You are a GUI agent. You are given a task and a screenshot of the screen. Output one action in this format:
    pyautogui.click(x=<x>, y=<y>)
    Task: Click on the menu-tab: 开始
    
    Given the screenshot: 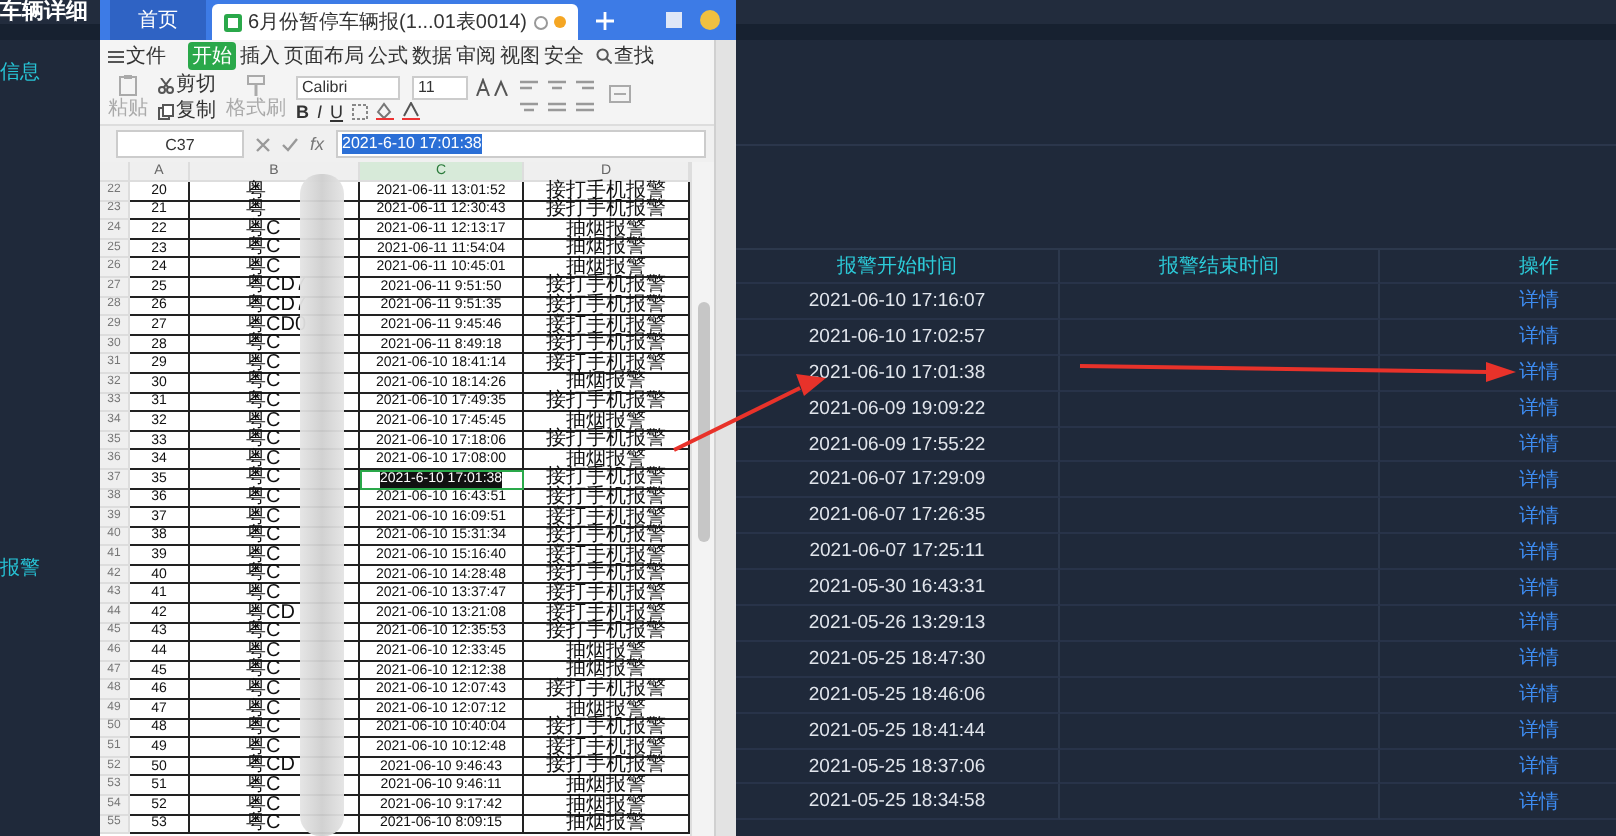 What is the action you would take?
    pyautogui.click(x=212, y=56)
    